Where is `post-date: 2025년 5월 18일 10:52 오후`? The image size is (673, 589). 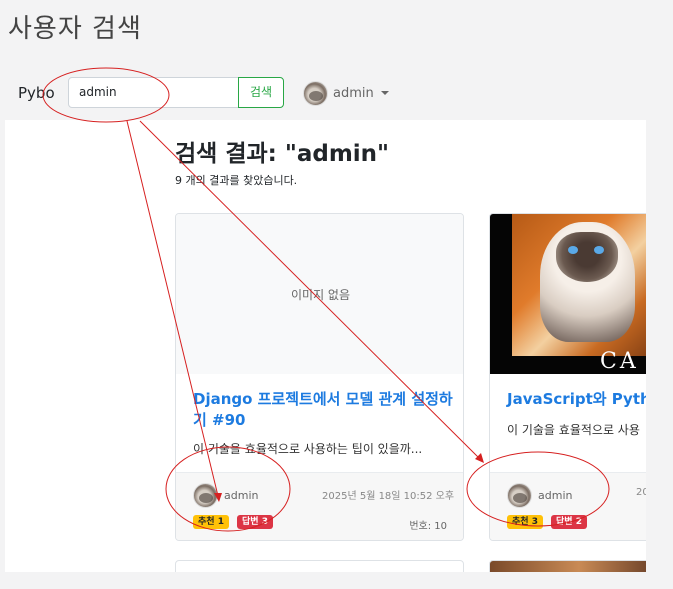 post-date: 2025년 5월 18일 10:52 오후 is located at coordinates (388, 496).